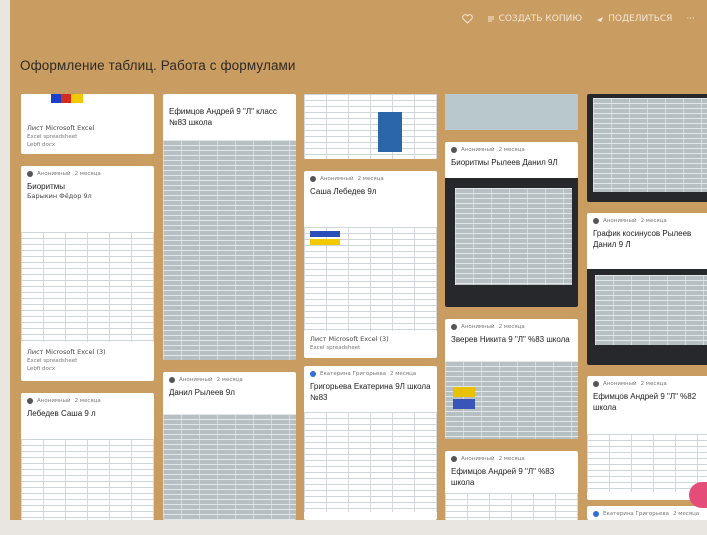 This screenshot has height=535, width=707. What do you see at coordinates (59, 196) in the screenshot?
I see `post-subtitle: Барыкин Фёдор 9л` at bounding box center [59, 196].